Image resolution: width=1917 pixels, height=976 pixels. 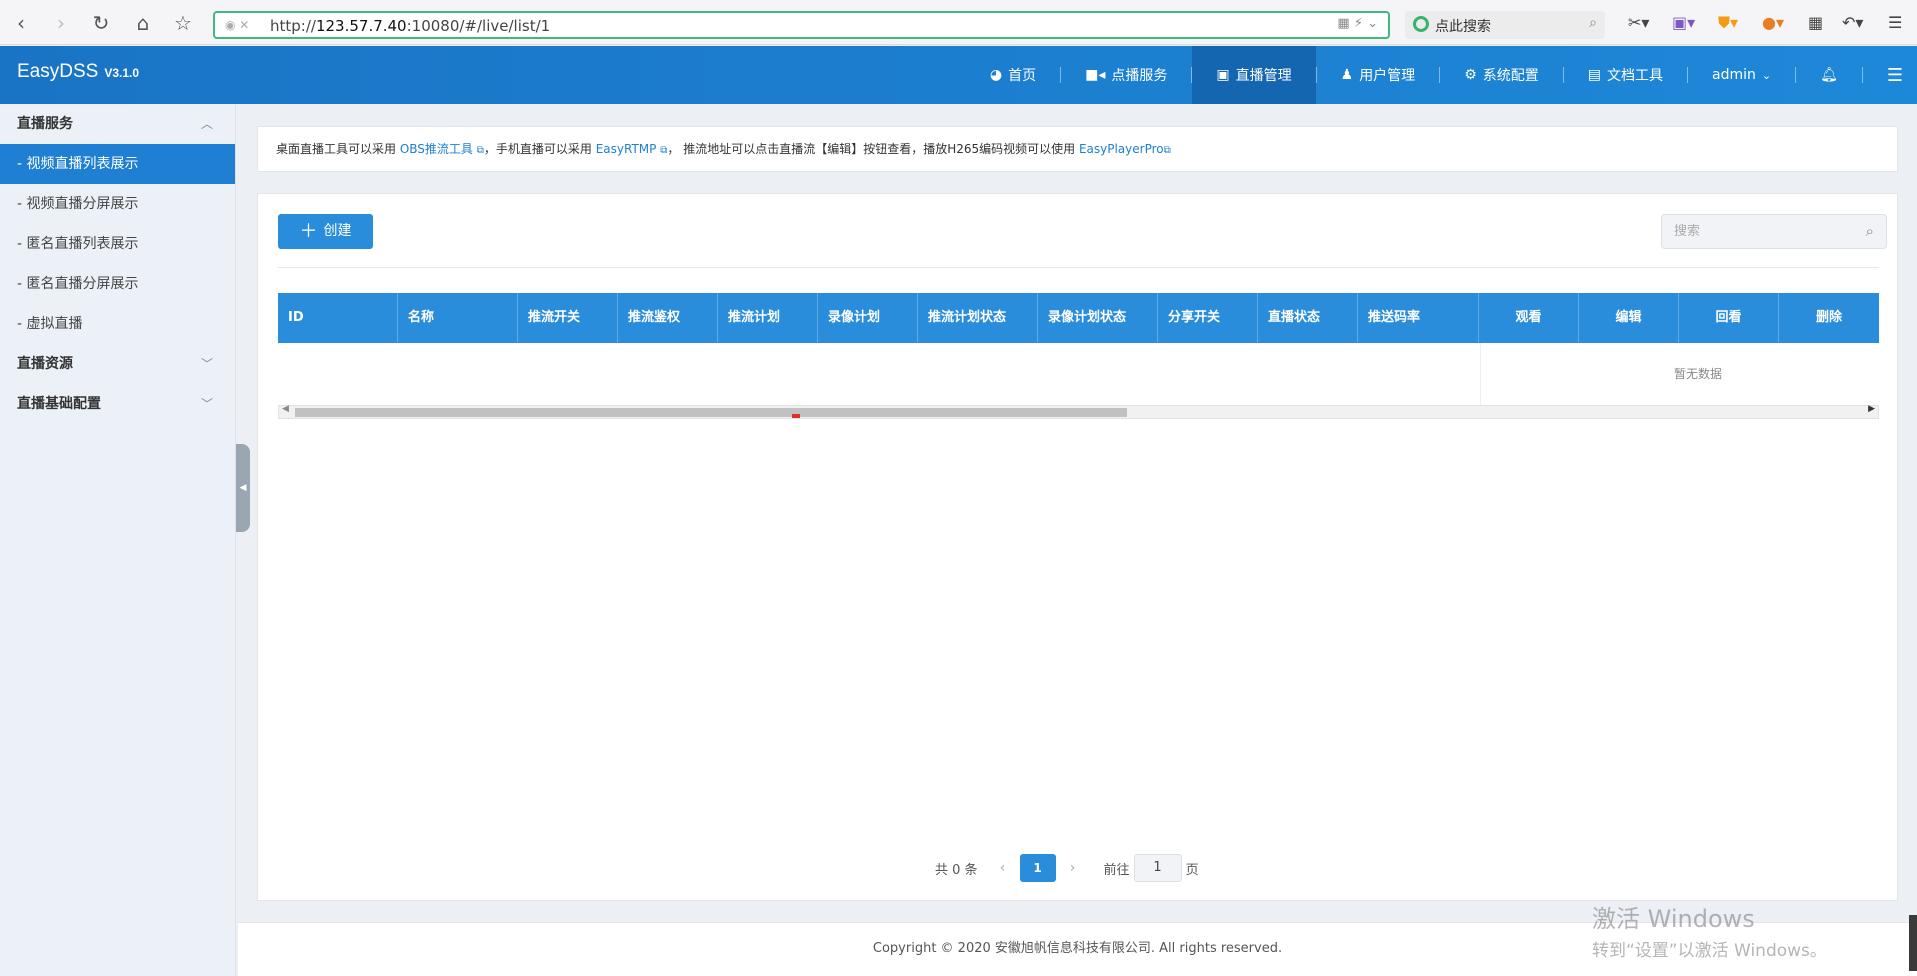 I want to click on address-actions-icon: ▦ ⚡ ⌄, so click(x=1357, y=23).